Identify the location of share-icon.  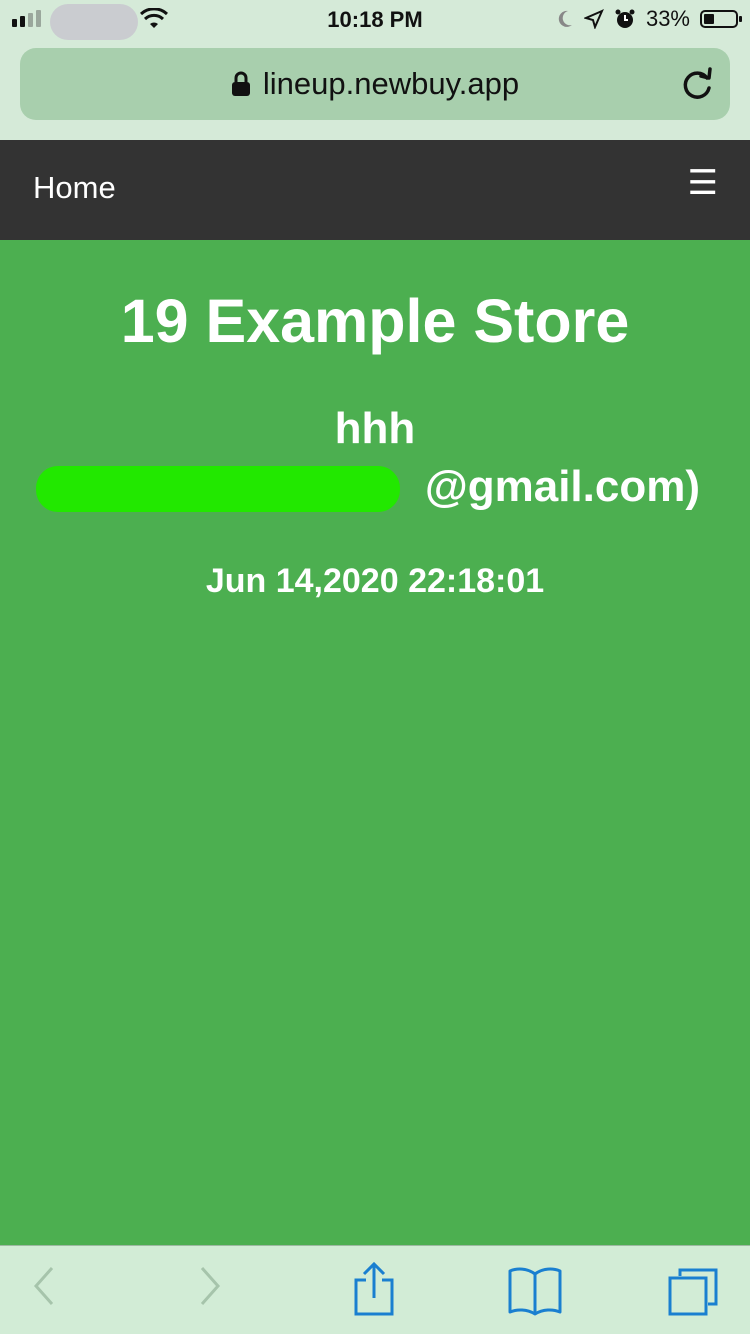
(374, 1289).